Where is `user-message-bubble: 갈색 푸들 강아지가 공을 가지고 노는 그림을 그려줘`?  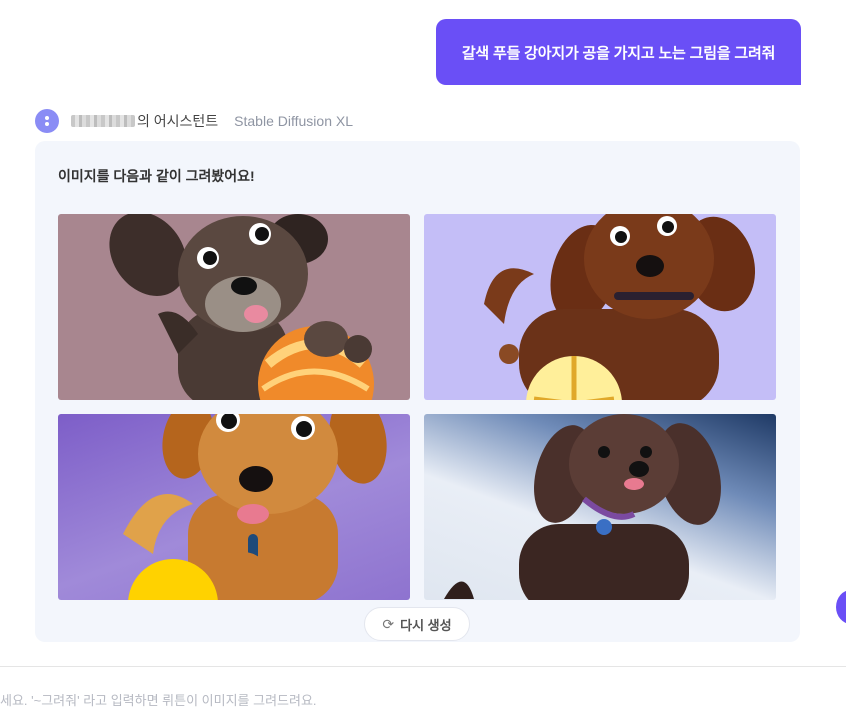 user-message-bubble: 갈색 푸들 강아지가 공을 가지고 노는 그림을 그려줘 is located at coordinates (618, 52).